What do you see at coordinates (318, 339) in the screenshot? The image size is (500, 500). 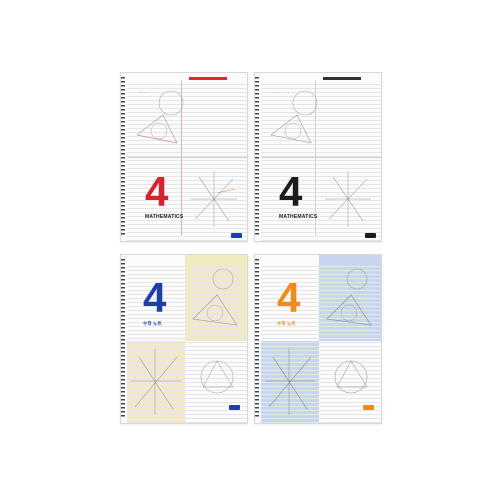 I see `notebook-math-blue: 4 수학 노트` at bounding box center [318, 339].